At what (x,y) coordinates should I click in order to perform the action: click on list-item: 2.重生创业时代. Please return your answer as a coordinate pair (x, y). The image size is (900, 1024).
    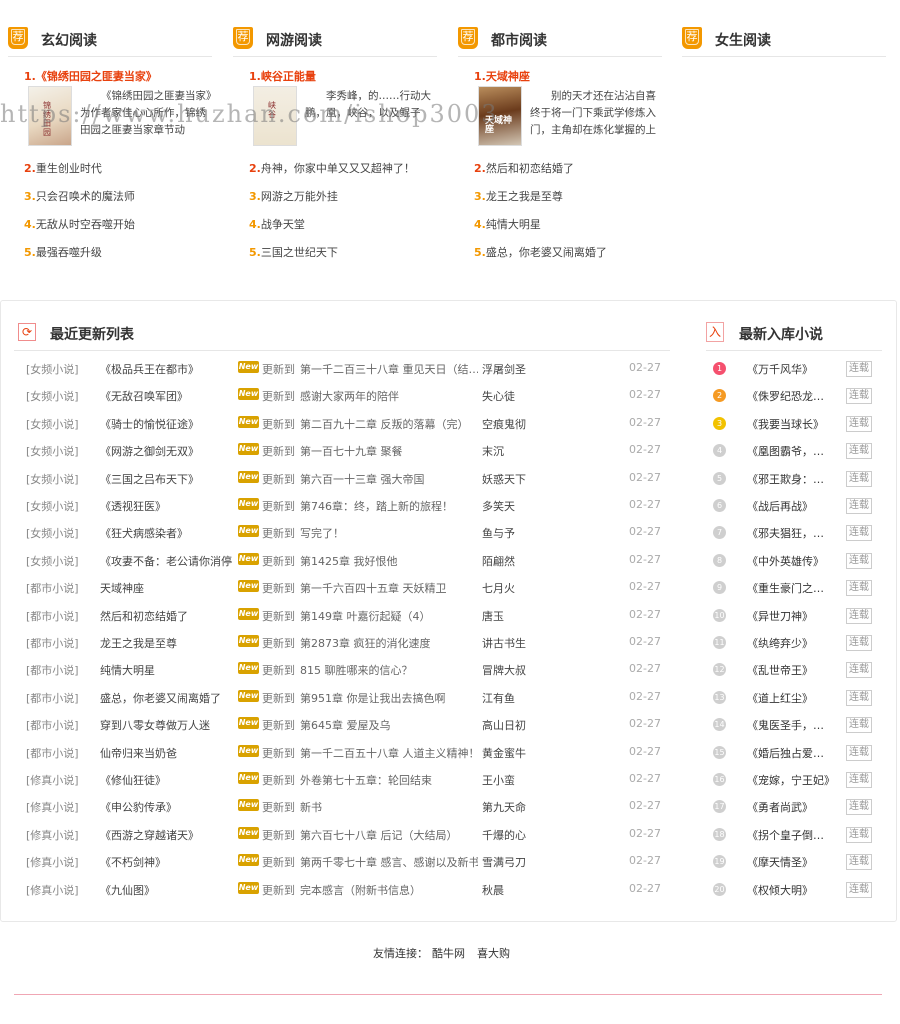
    Looking at the image, I should click on (63, 168).